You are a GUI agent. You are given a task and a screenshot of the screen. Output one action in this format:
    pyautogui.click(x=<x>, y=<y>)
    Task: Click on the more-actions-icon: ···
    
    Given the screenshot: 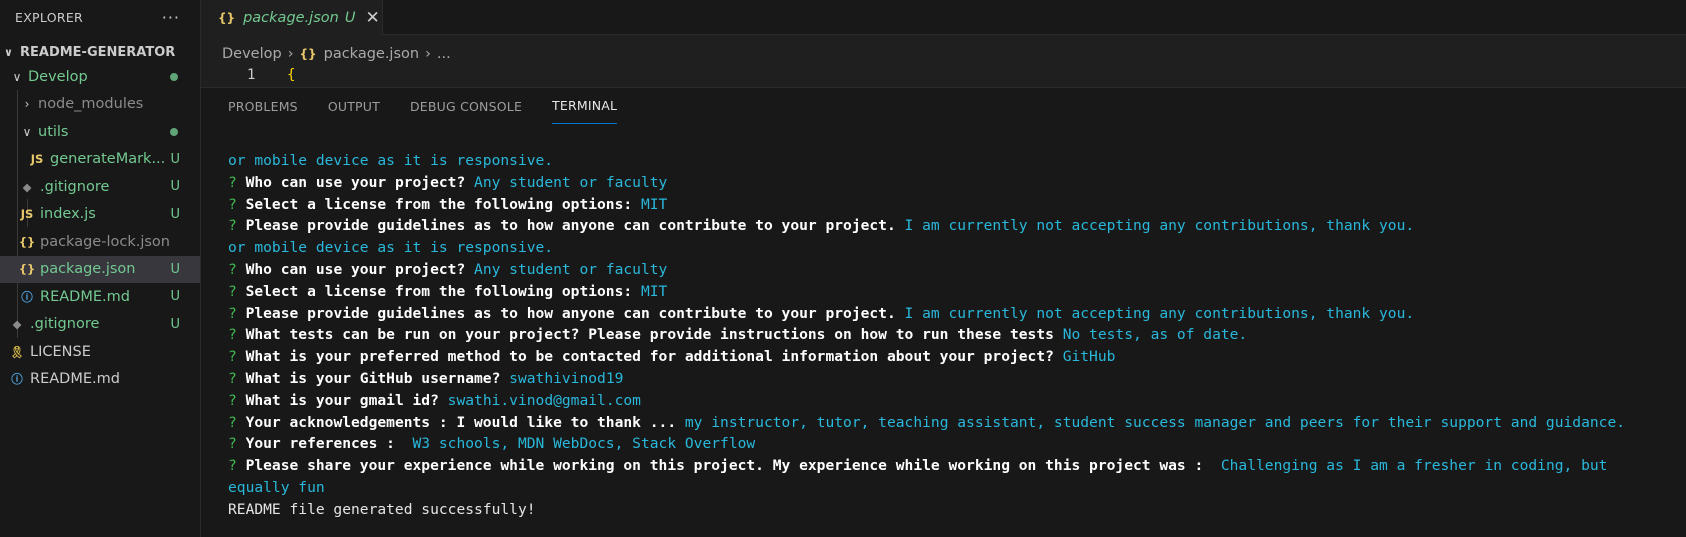 What is the action you would take?
    pyautogui.click(x=171, y=17)
    